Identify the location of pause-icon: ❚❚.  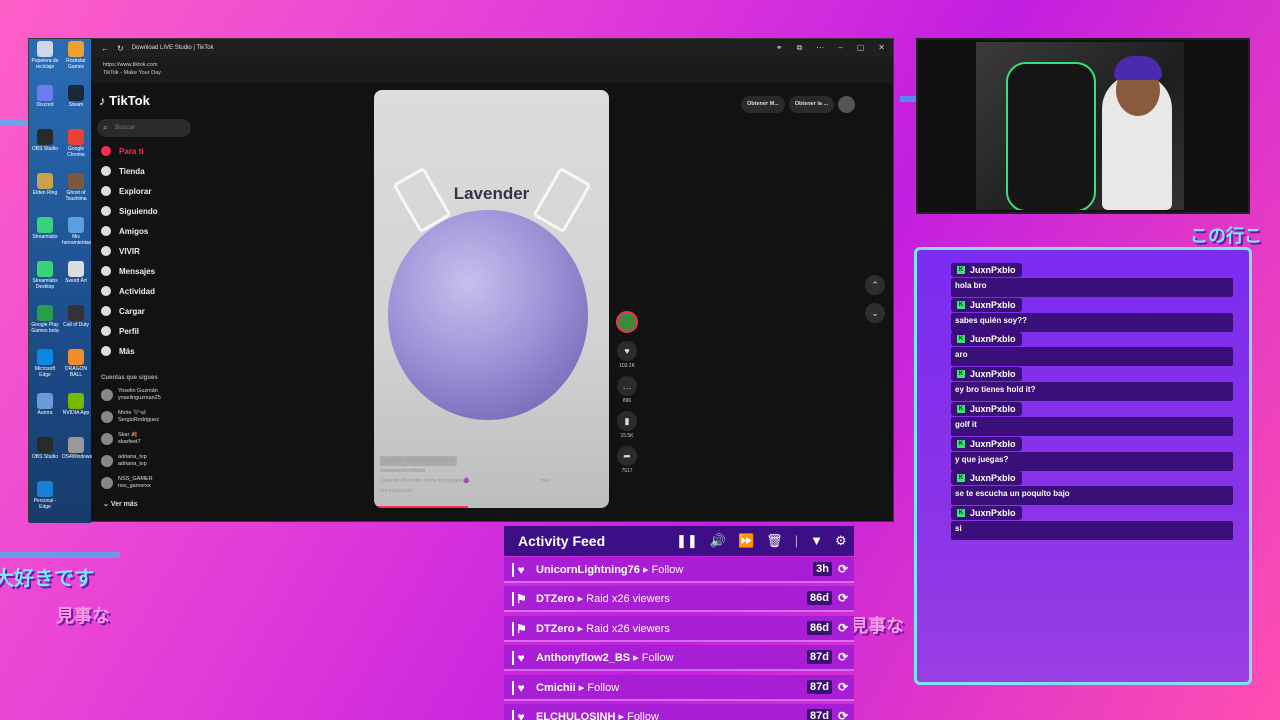
(687, 541).